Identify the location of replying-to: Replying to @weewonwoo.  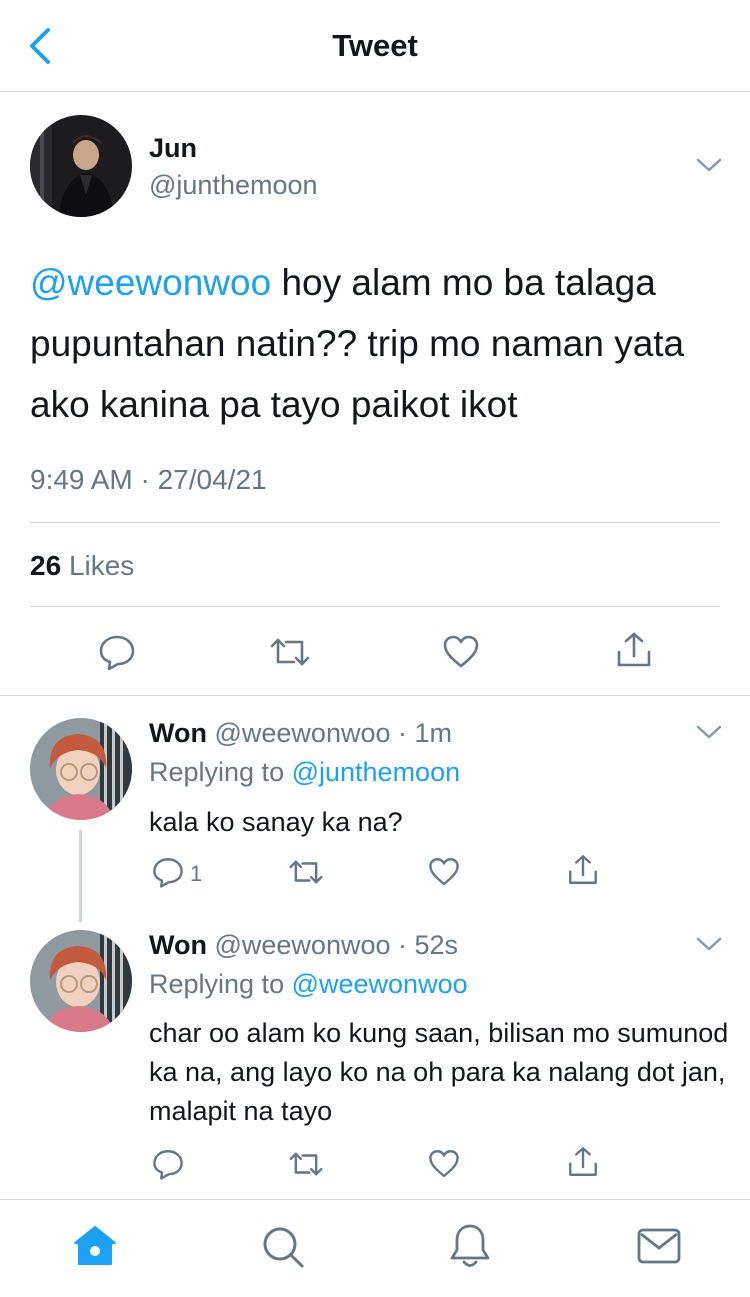
(308, 984).